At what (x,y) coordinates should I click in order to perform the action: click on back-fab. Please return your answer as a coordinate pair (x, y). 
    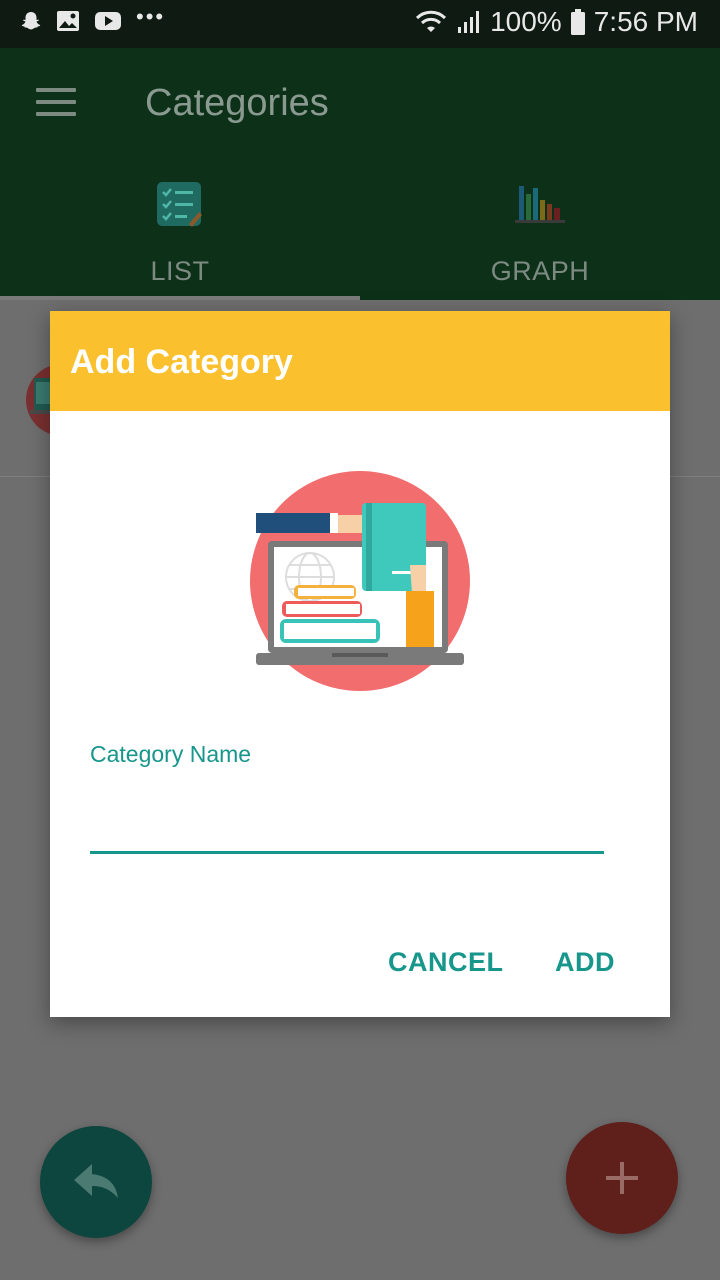
    Looking at the image, I should click on (96, 1182).